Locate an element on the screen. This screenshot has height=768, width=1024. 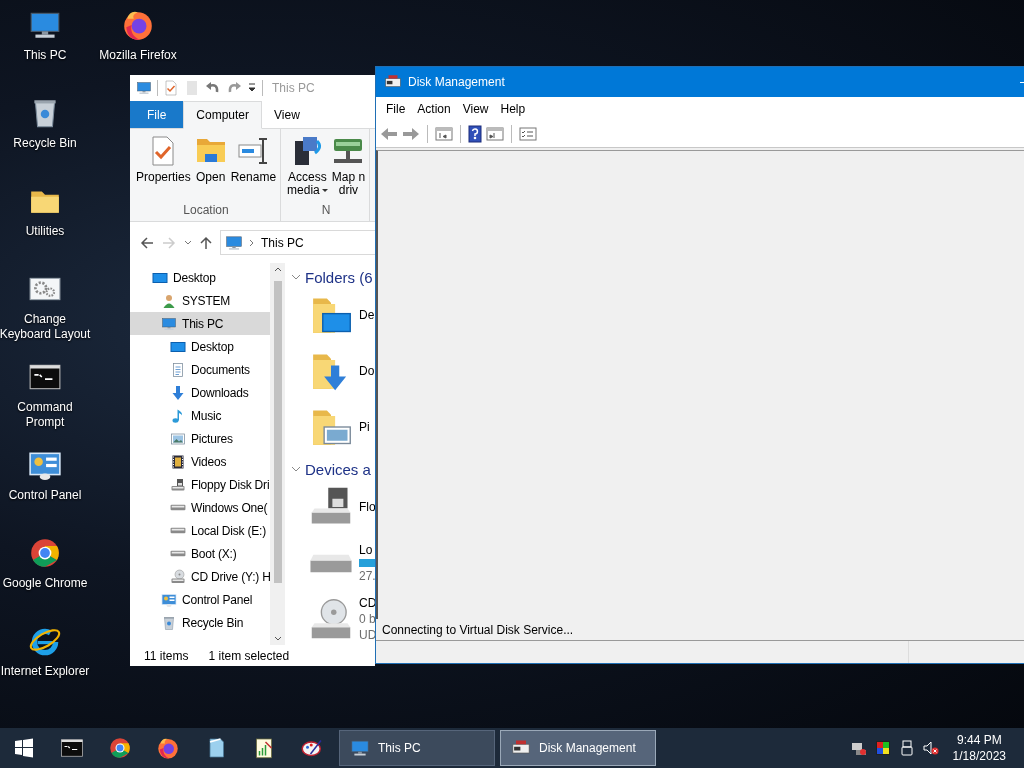
network-icon is located at coordinates (858, 748).